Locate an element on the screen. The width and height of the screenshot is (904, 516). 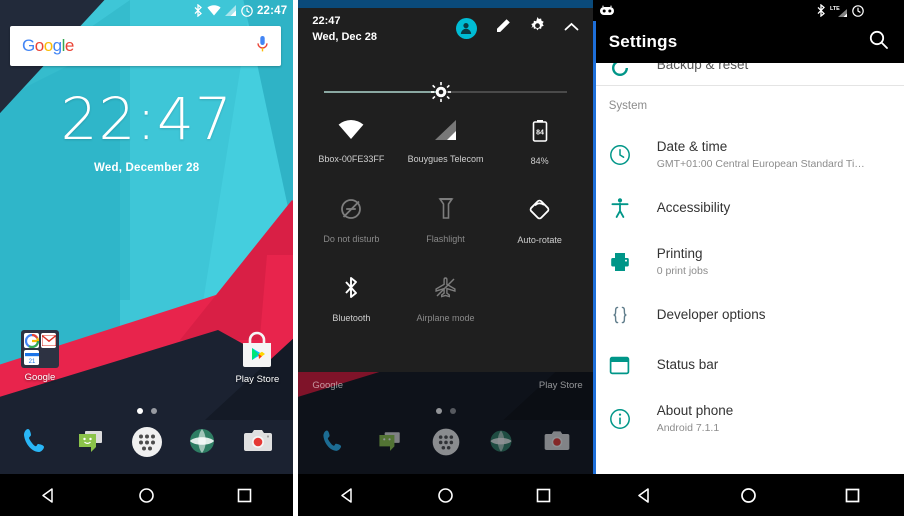
qs-tile-signal: Bouygues Telecom is located at coordinates (445, 148).